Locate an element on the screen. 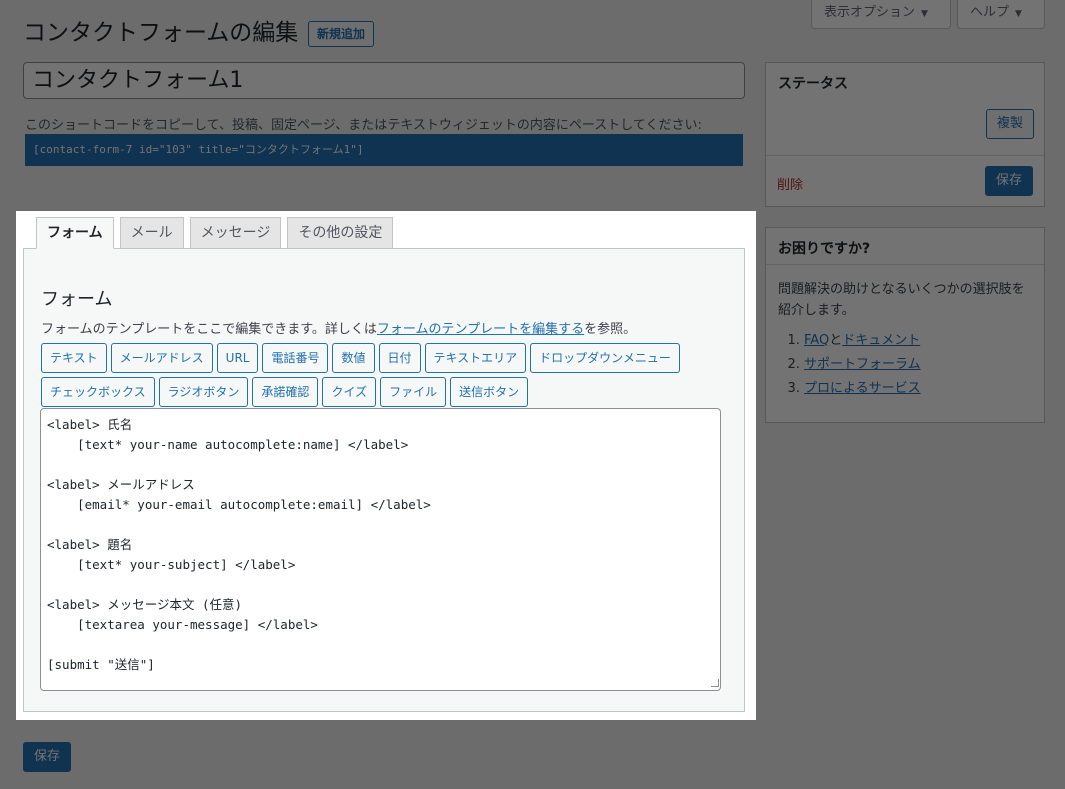 The width and height of the screenshot is (1065, 789). link-separator: と is located at coordinates (836, 340).